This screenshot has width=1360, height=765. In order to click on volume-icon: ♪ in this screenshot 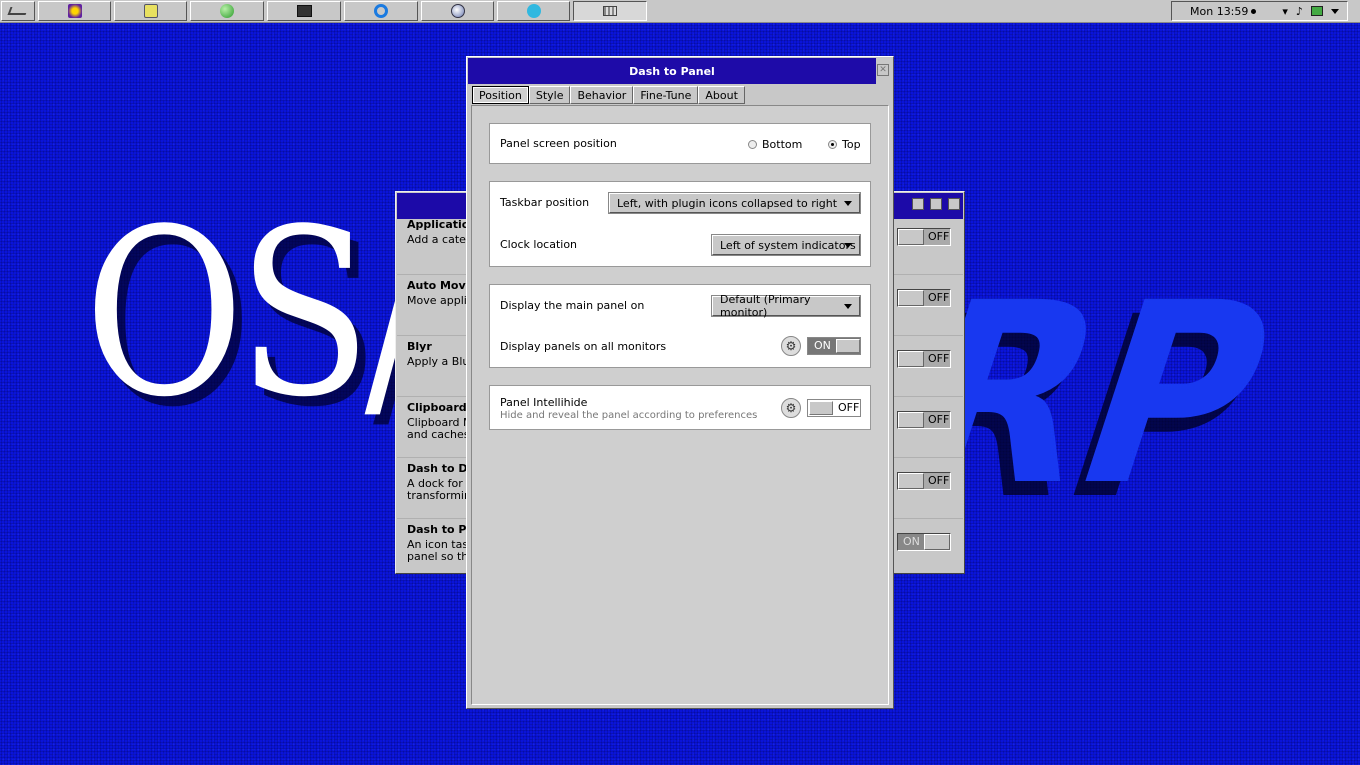, I will do `click(1299, 11)`.